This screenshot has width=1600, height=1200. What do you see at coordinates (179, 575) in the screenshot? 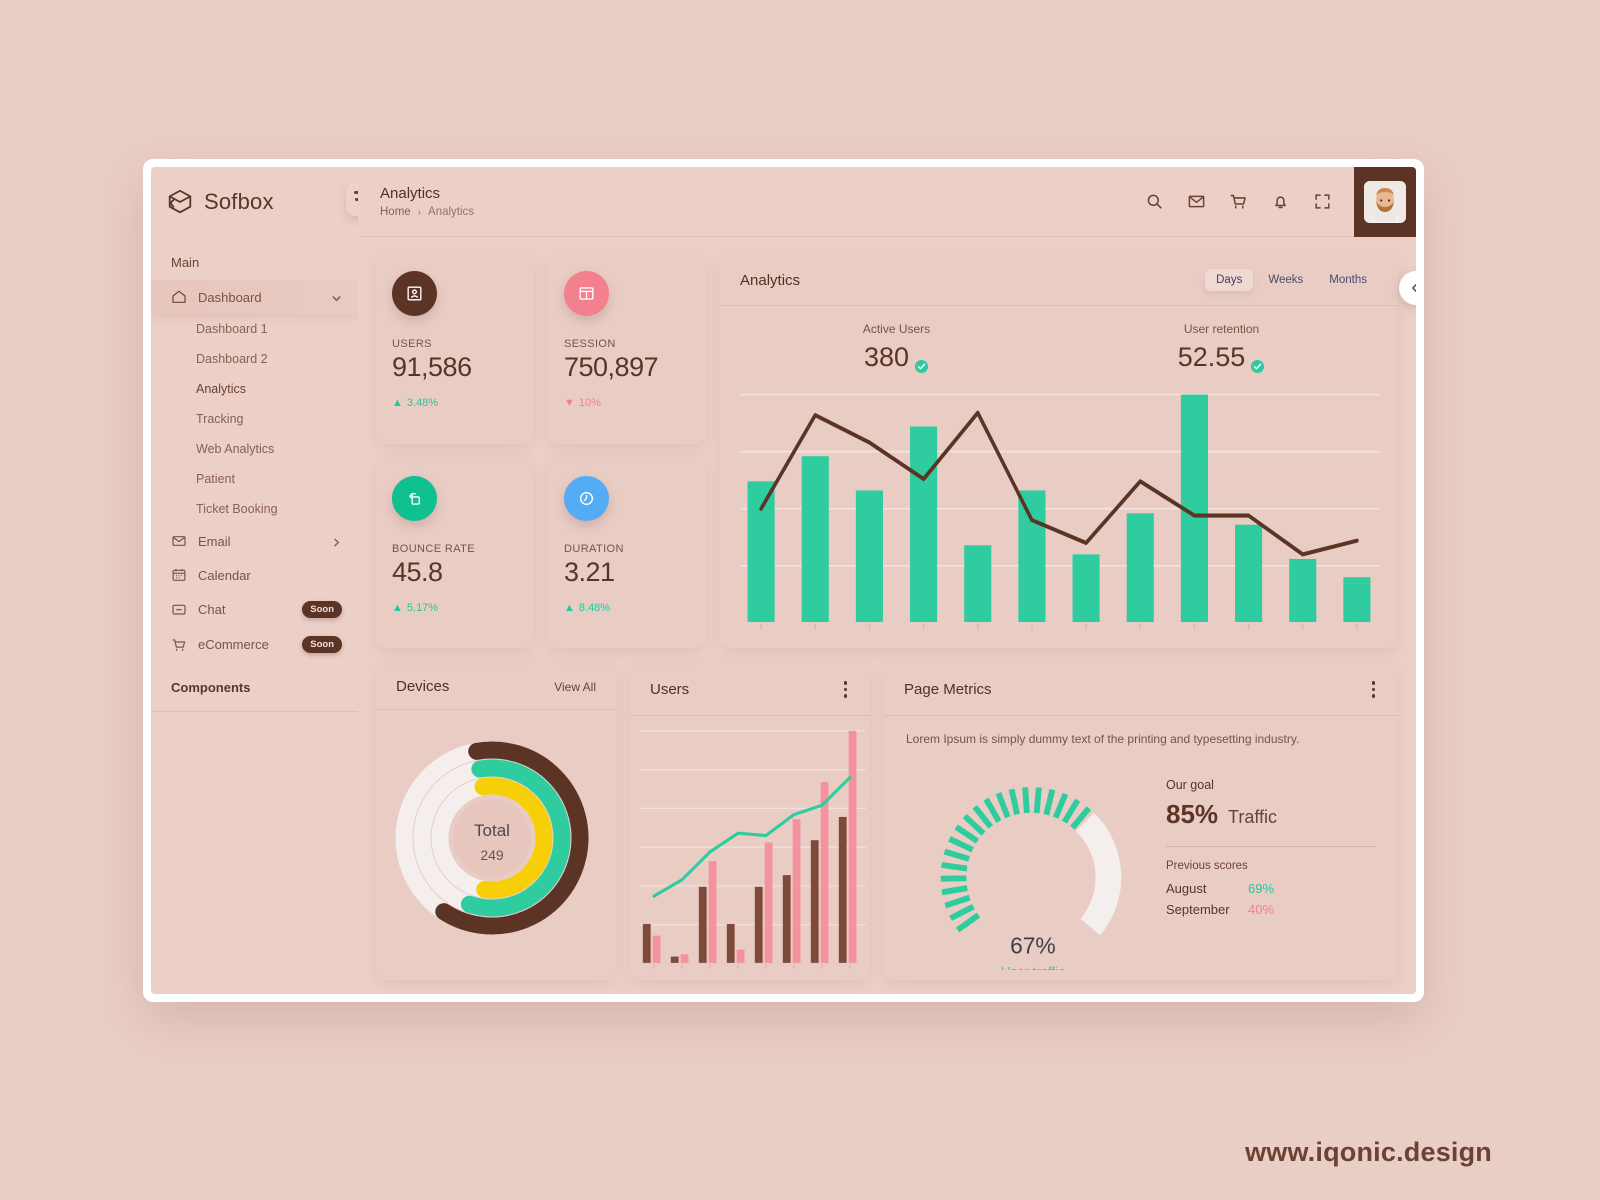
I see `calendar-icon` at bounding box center [179, 575].